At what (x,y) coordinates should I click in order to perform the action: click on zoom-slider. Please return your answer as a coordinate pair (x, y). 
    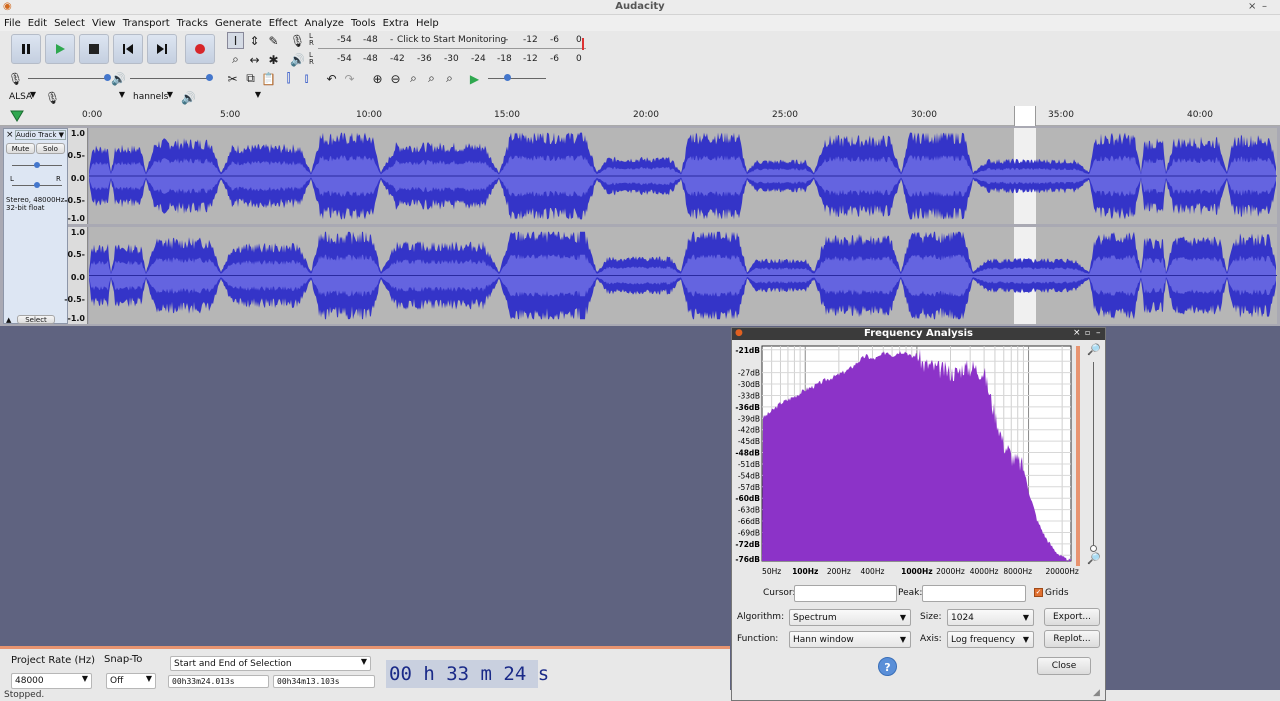
    Looking at the image, I should click on (1093, 457).